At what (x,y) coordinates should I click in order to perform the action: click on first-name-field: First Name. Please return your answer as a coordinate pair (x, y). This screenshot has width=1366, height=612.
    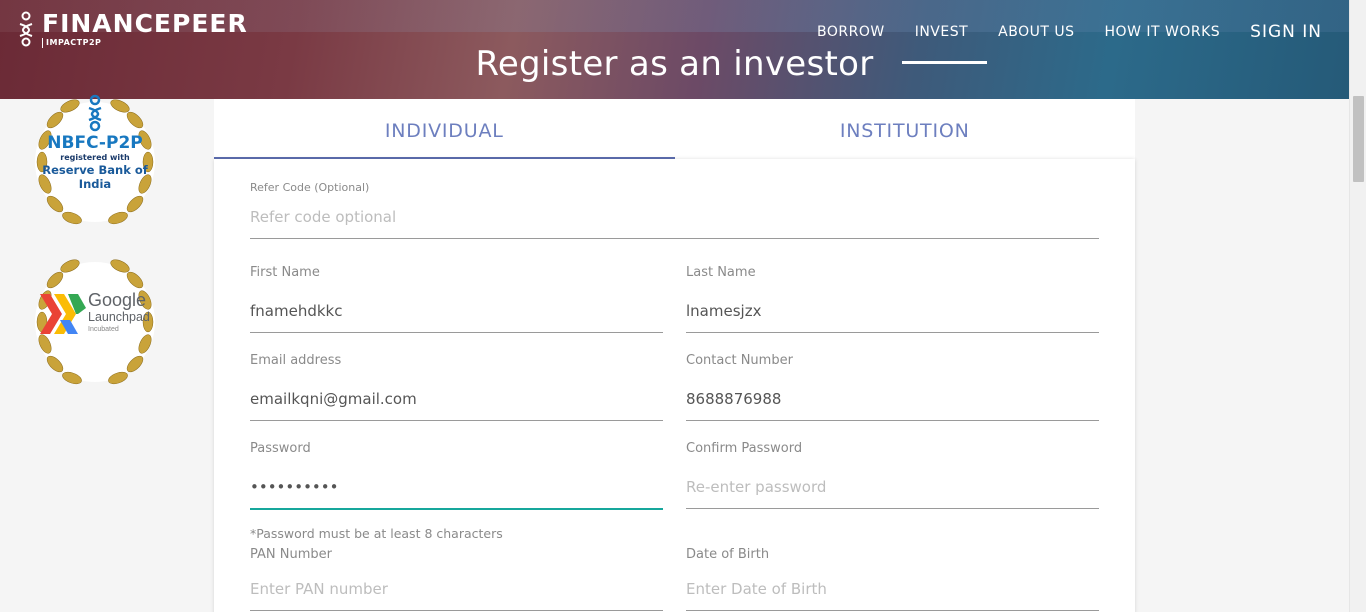
    Looking at the image, I should click on (456, 299).